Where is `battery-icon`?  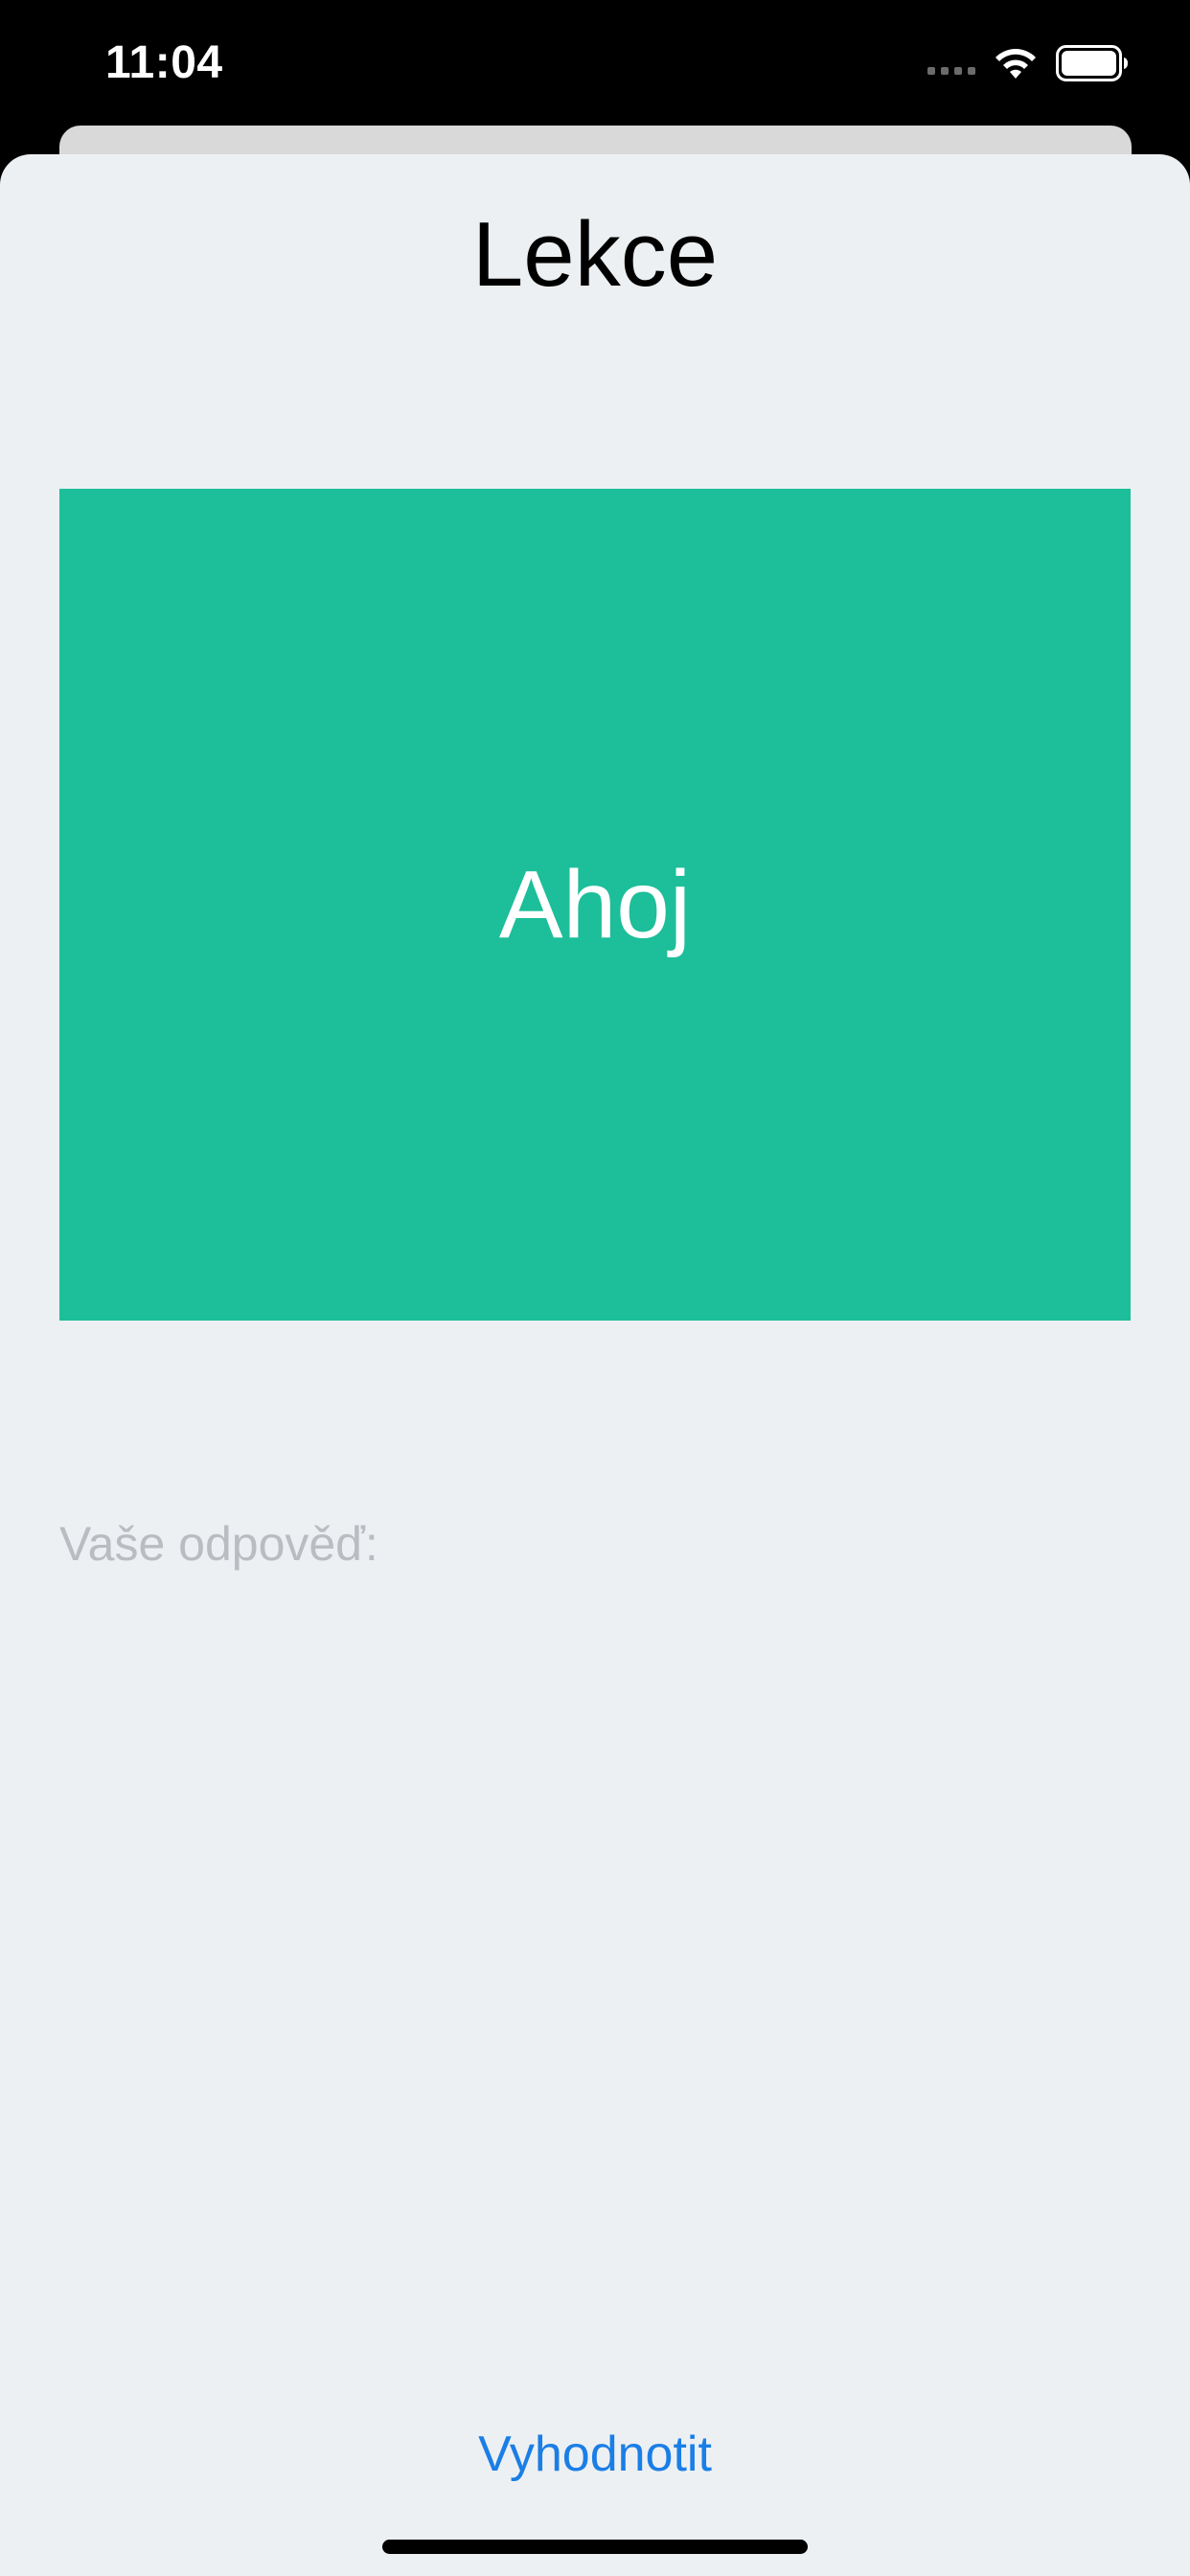 battery-icon is located at coordinates (1092, 63).